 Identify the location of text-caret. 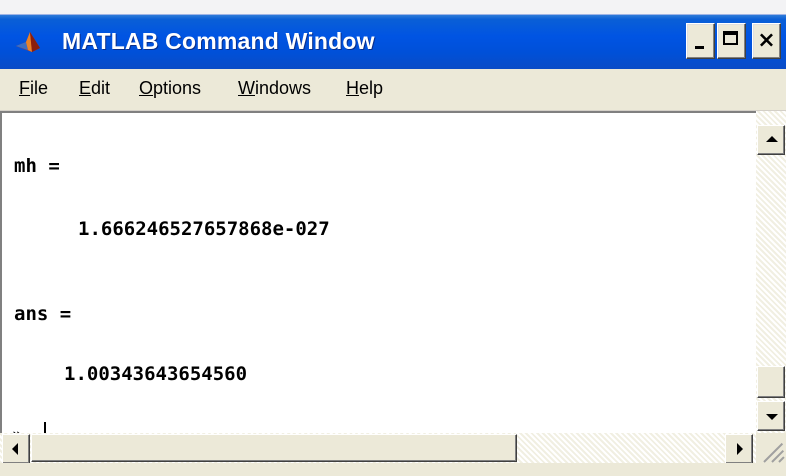
(45, 427).